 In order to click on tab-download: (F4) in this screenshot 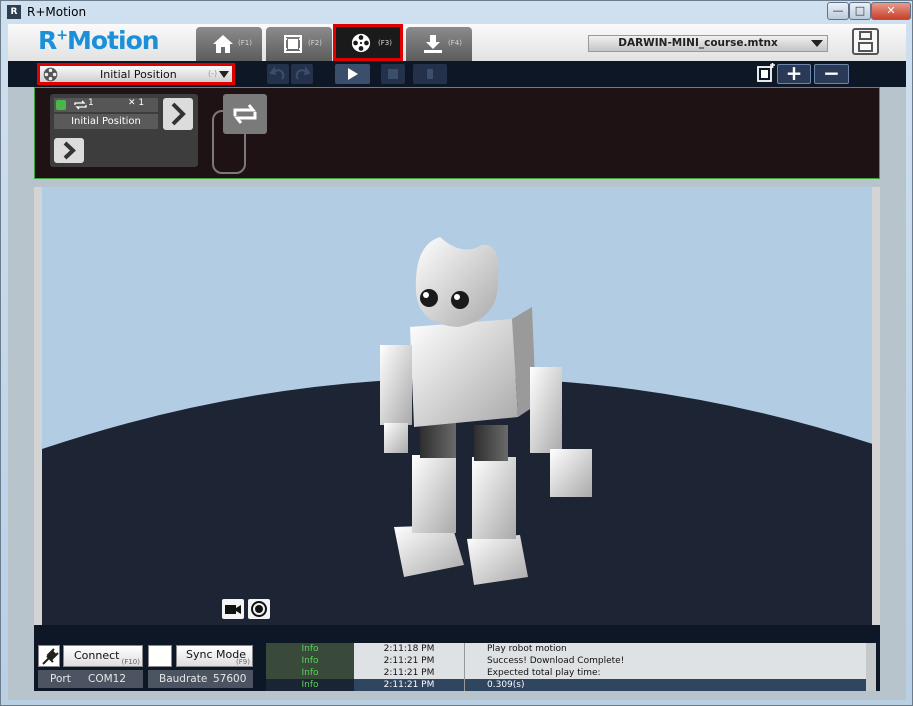, I will do `click(439, 44)`.